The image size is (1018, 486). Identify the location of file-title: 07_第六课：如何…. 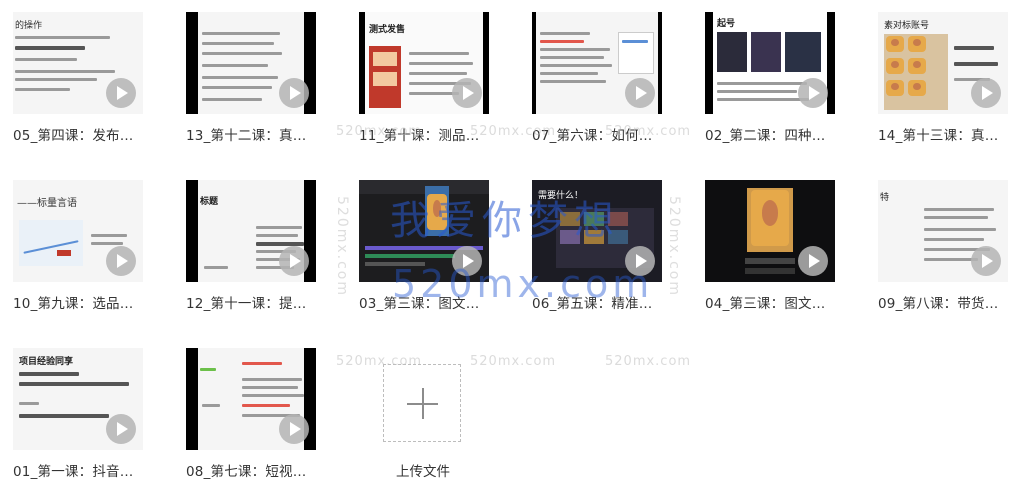
(602, 134).